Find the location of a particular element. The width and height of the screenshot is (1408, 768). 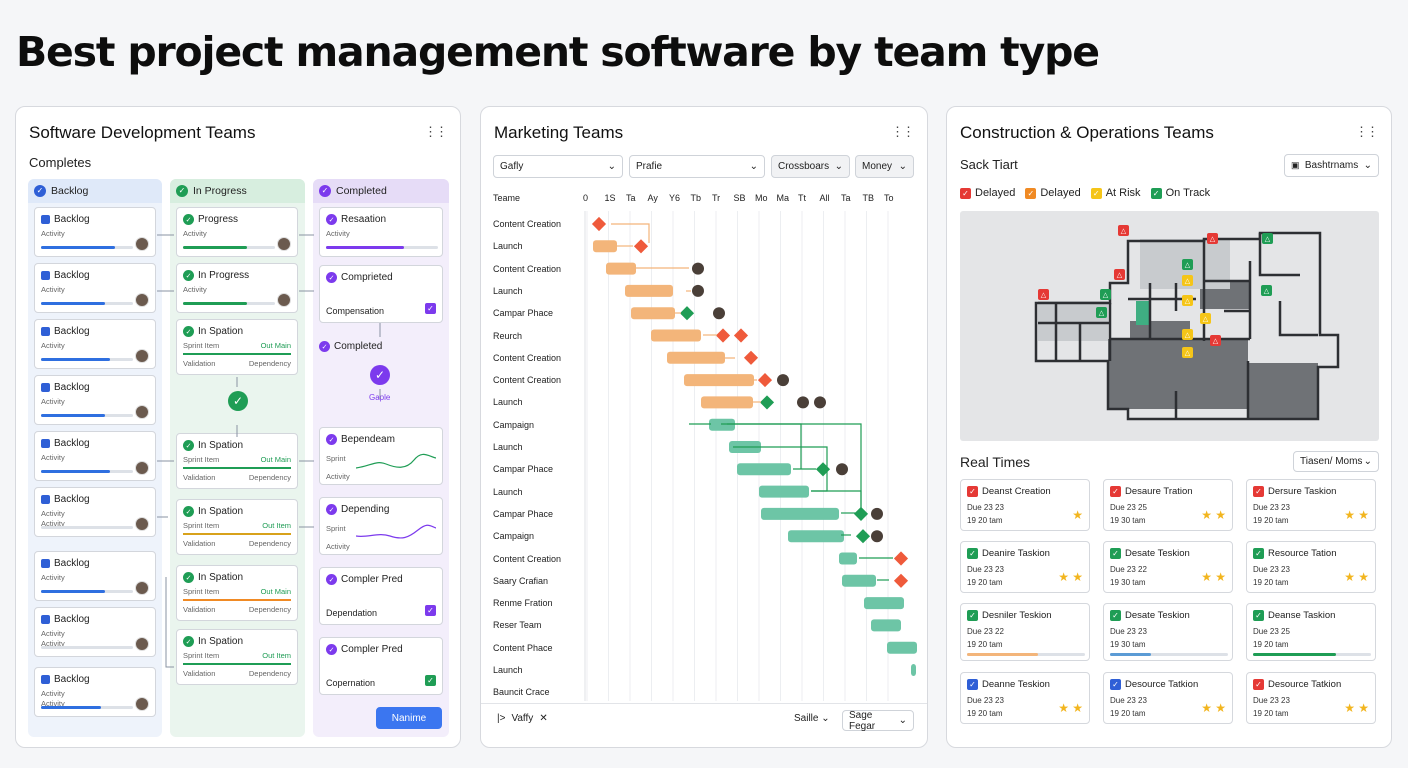

card-title: ✓ Dersure Taskion is located at coordinates (1294, 491).